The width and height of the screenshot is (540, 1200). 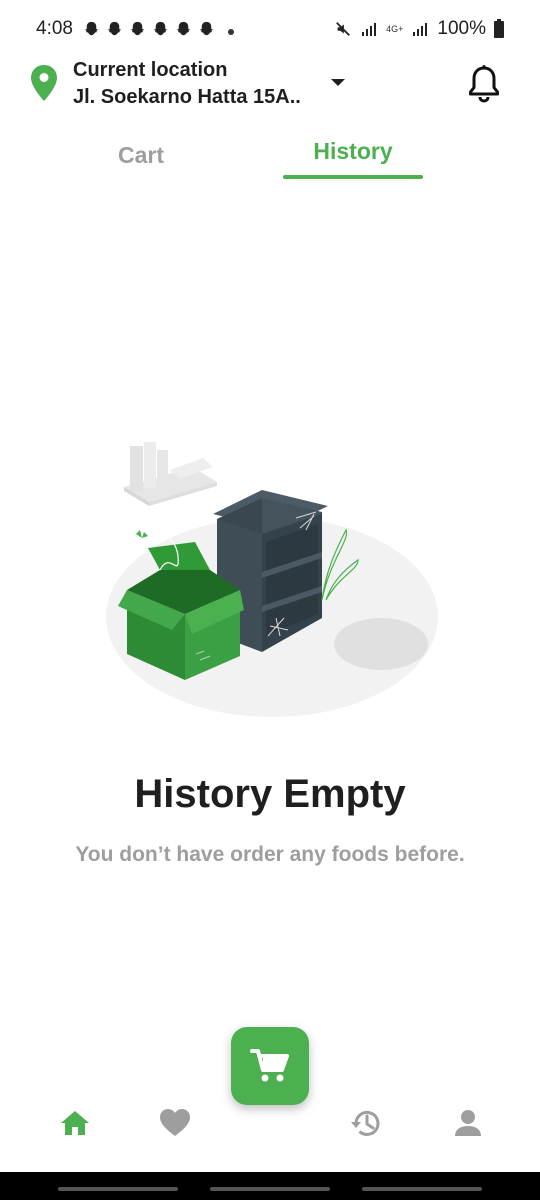 What do you see at coordinates (44, 83) in the screenshot?
I see `location-pin-icon` at bounding box center [44, 83].